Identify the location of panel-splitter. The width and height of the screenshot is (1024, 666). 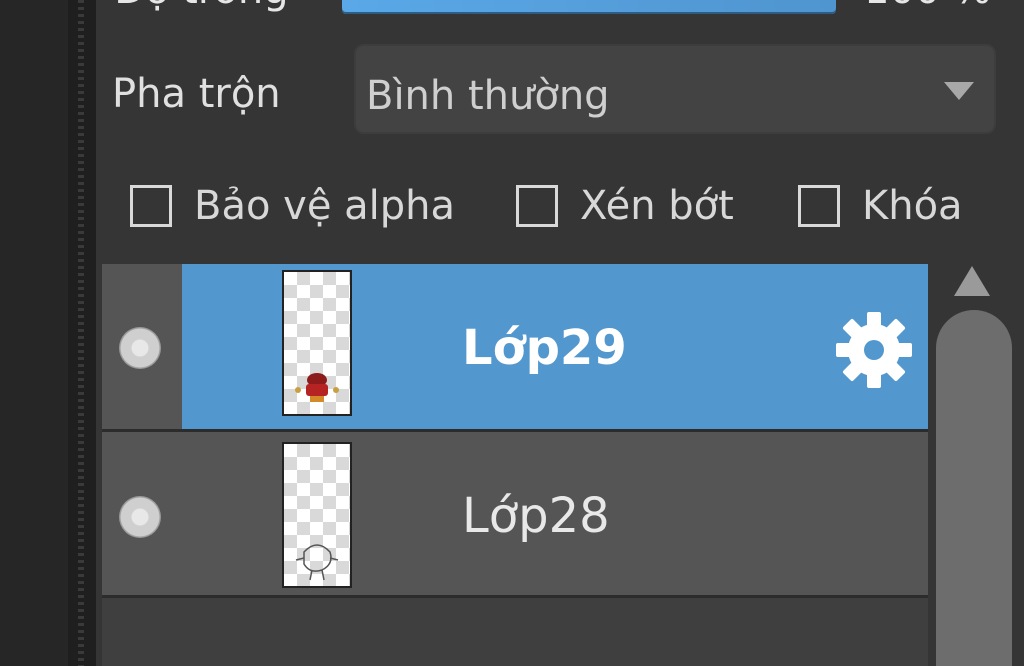
(82, 333).